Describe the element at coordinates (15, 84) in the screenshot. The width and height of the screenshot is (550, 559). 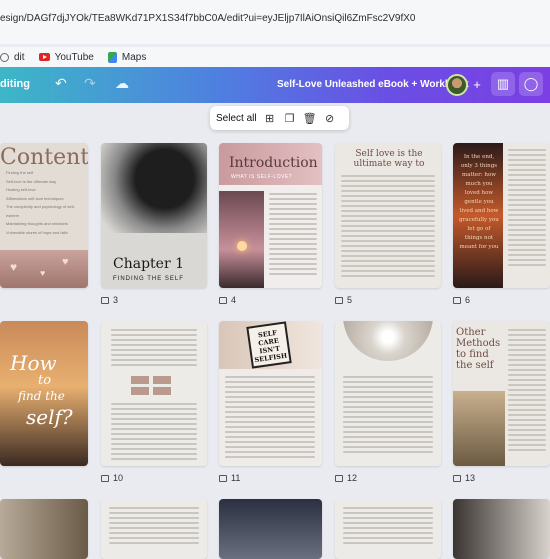
I see `mode-menu: diting` at that location.